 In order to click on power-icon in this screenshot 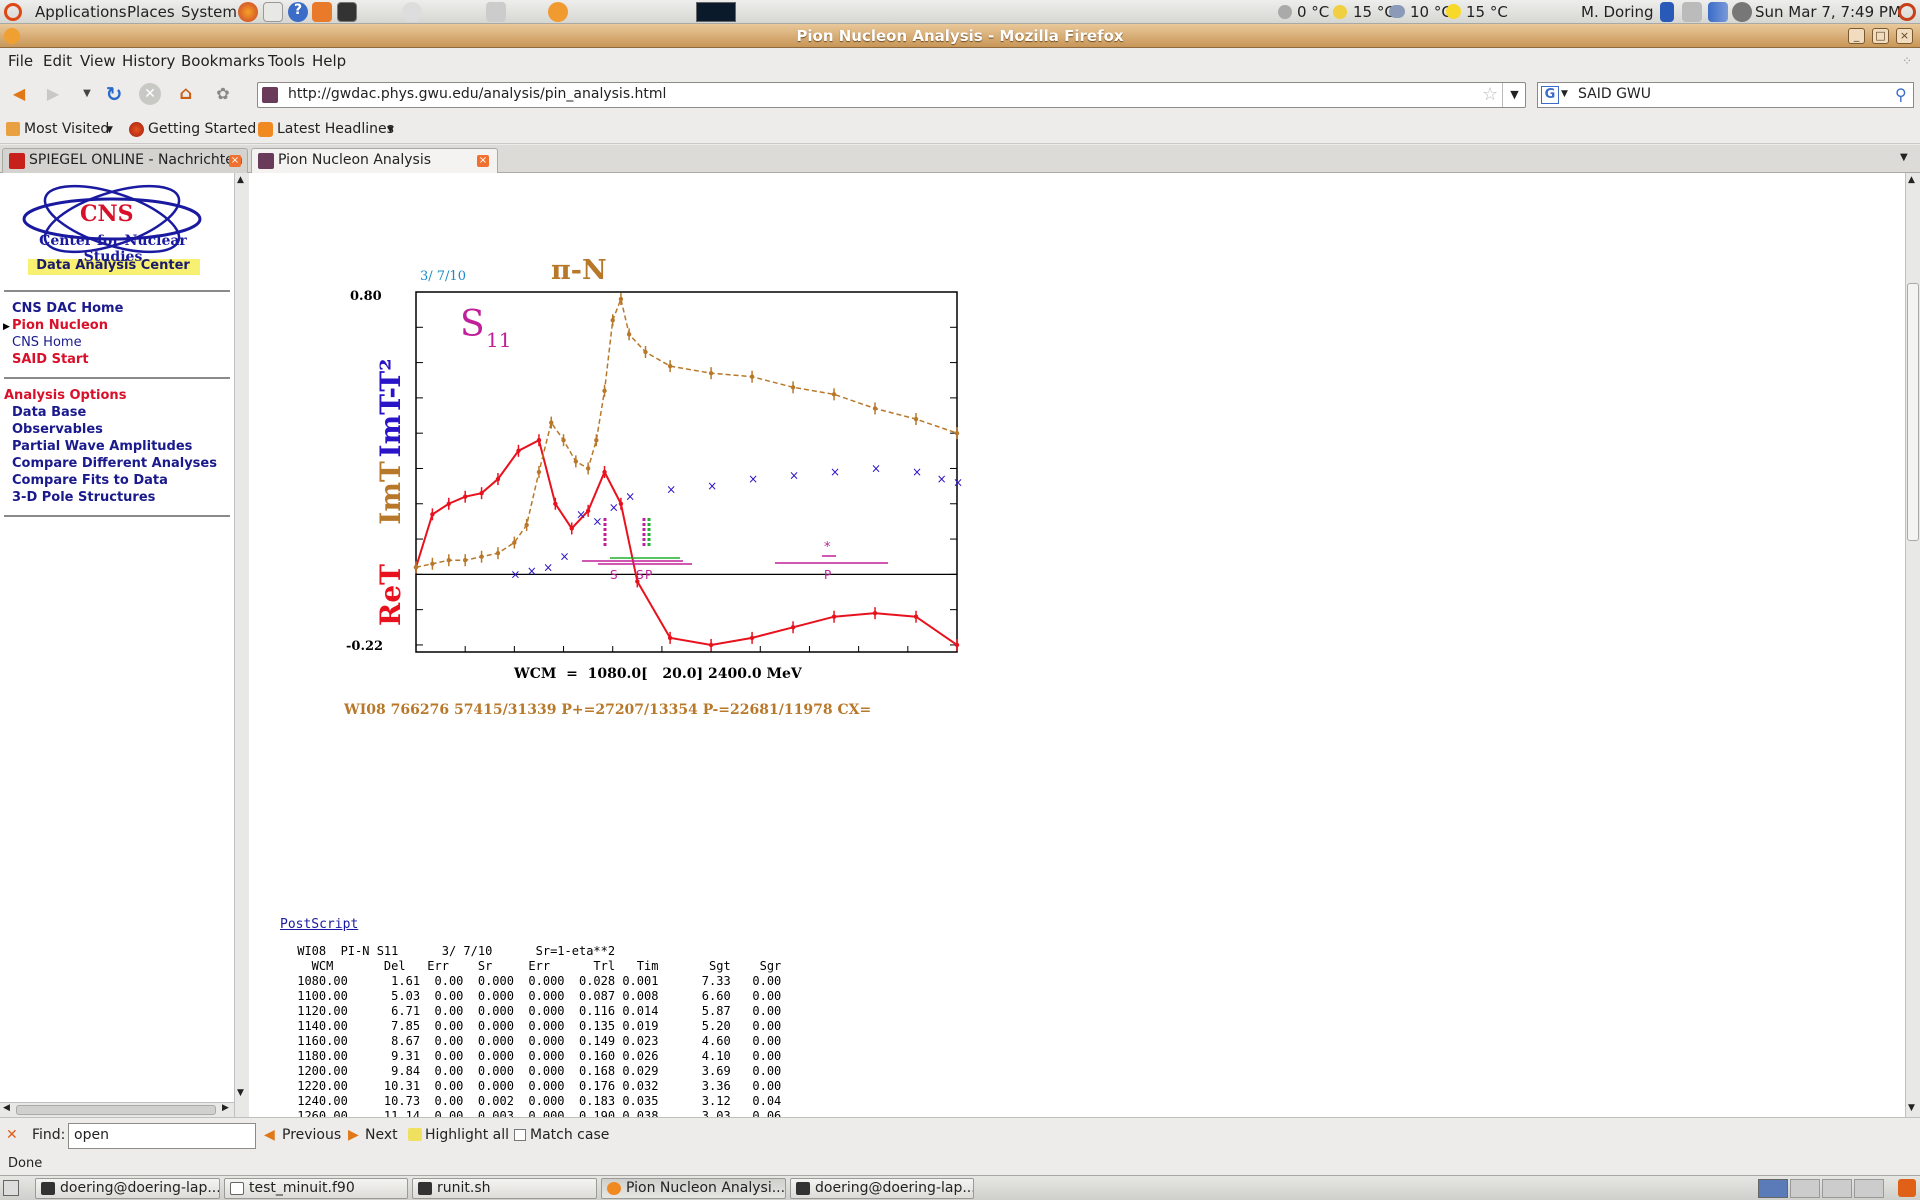, I will do `click(1907, 12)`.